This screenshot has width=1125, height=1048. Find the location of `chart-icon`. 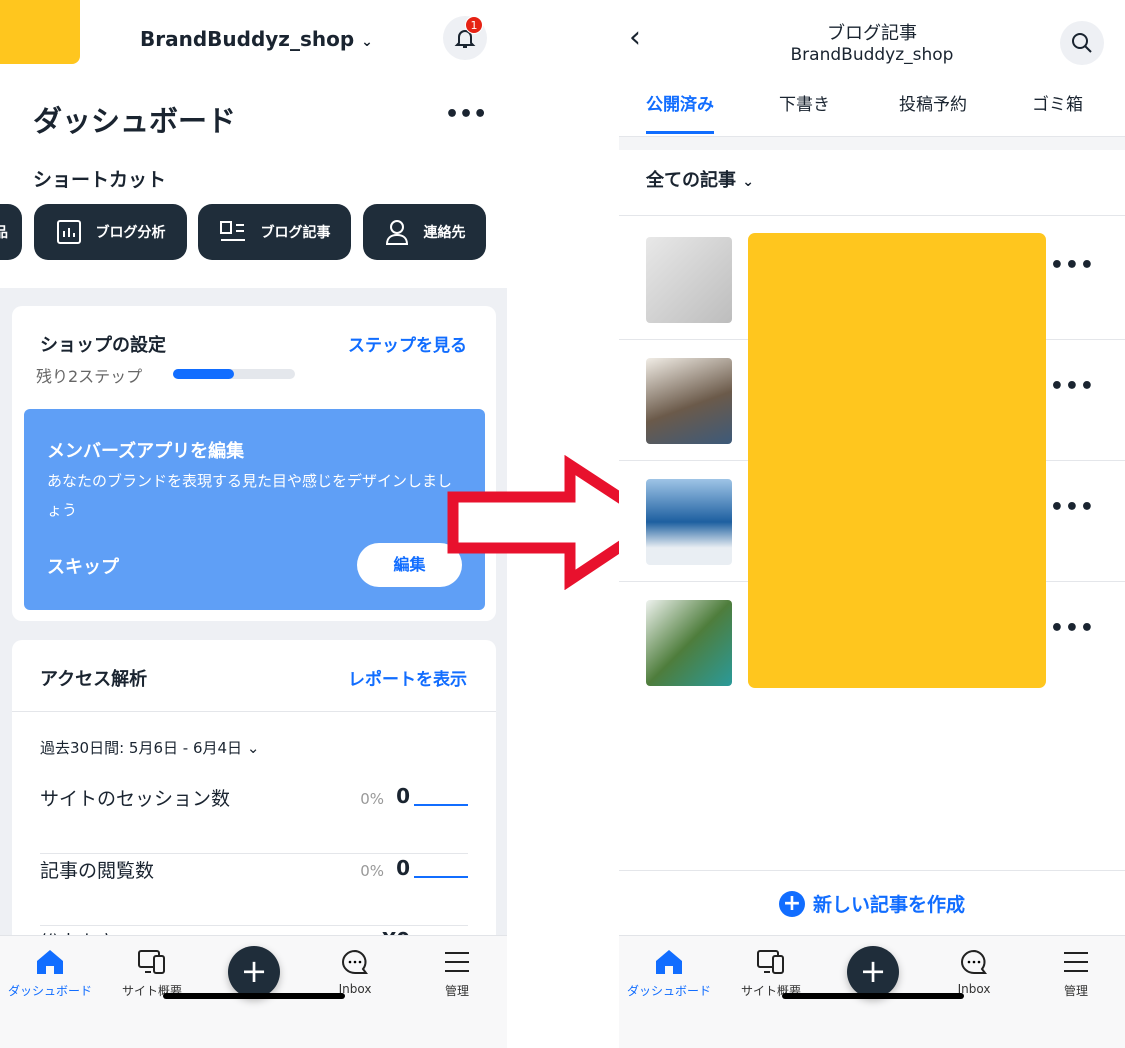

chart-icon is located at coordinates (68, 232).